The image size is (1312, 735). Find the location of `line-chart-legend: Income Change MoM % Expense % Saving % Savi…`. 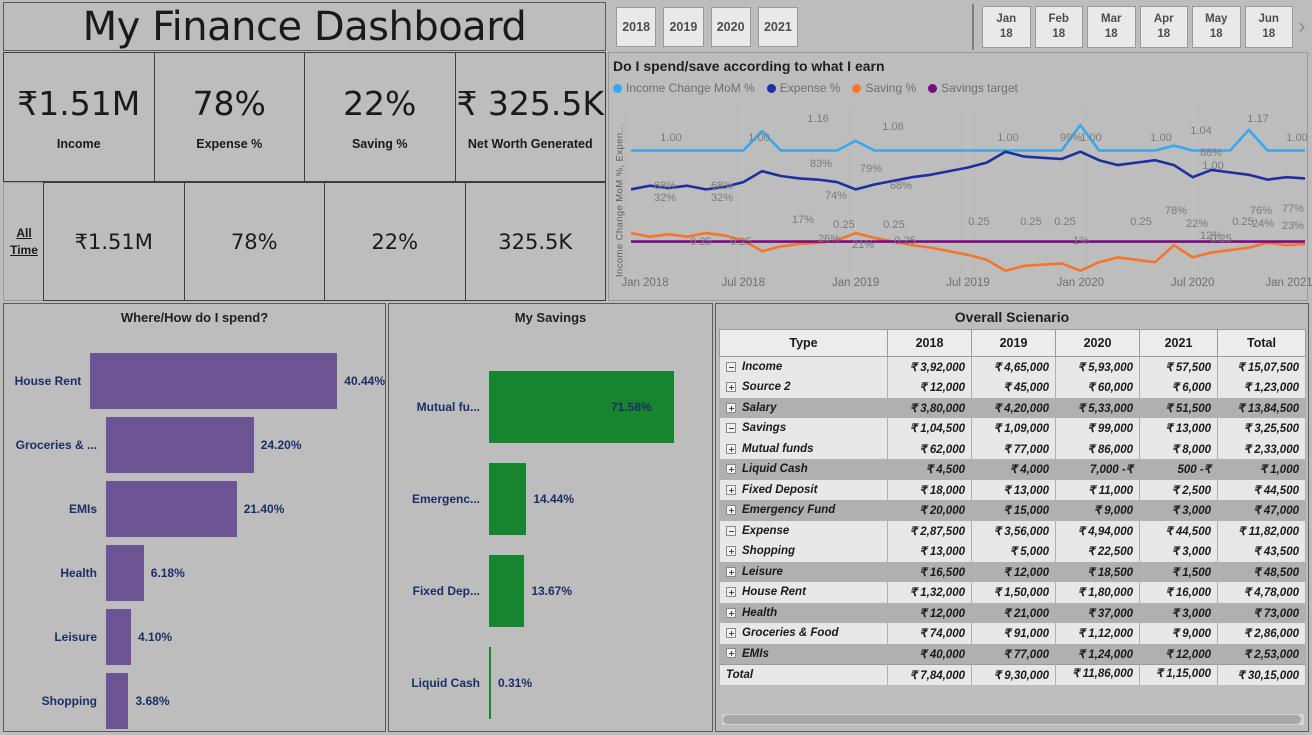

line-chart-legend: Income Change MoM % Expense % Saving % Savi… is located at coordinates (815, 88).